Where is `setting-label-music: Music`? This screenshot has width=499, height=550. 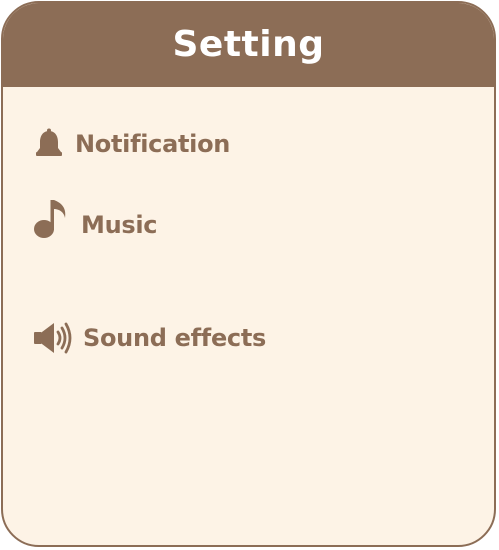
setting-label-music: Music is located at coordinates (119, 225).